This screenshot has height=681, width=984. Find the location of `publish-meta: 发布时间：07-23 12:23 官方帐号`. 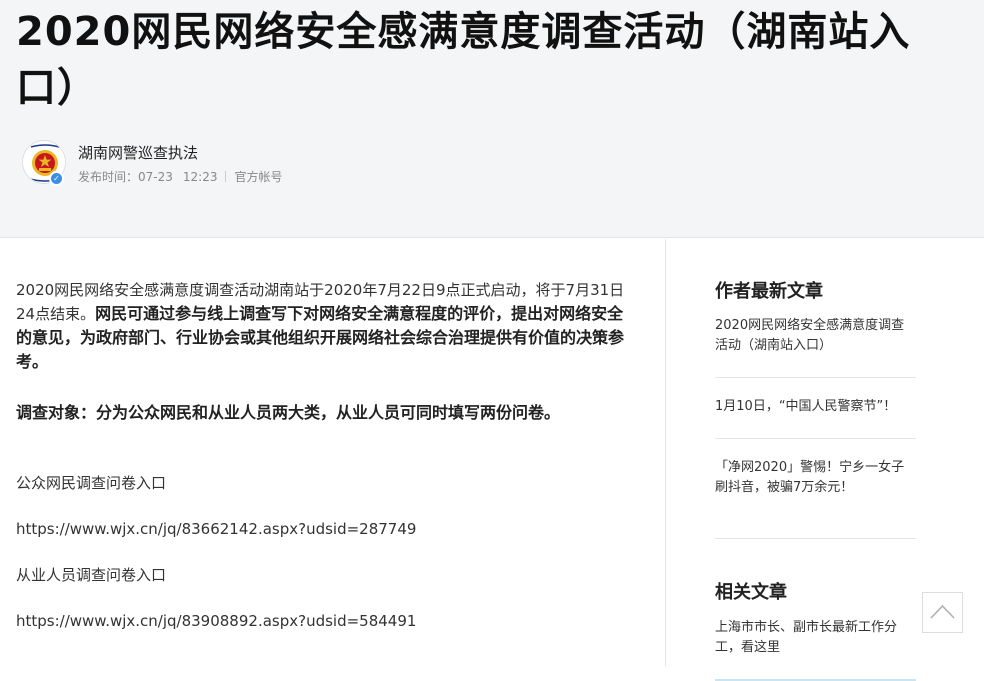

publish-meta: 发布时间：07-23 12:23 官方帐号 is located at coordinates (180, 176).